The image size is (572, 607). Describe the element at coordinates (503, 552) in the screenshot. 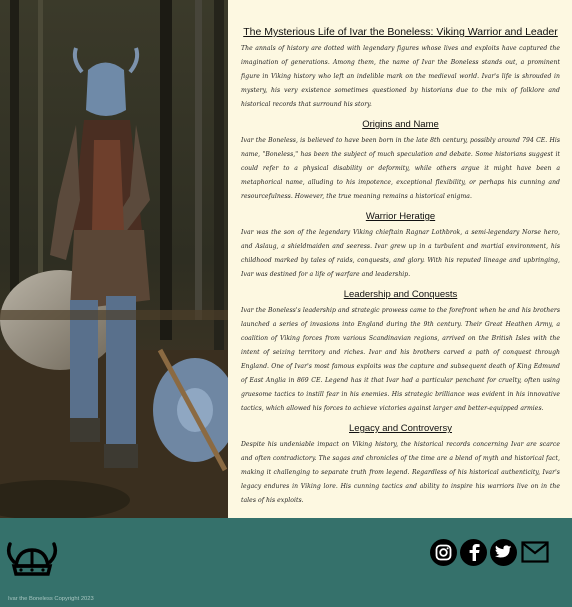

I see `twitter-icon` at that location.